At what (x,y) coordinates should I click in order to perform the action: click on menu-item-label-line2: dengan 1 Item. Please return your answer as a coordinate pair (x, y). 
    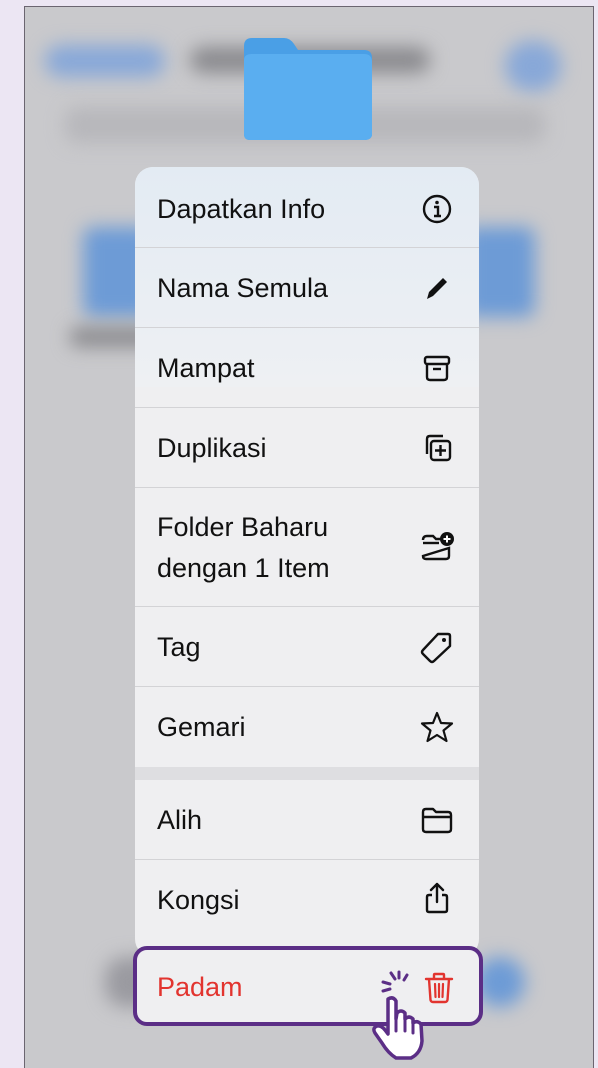
    Looking at the image, I should click on (243, 568).